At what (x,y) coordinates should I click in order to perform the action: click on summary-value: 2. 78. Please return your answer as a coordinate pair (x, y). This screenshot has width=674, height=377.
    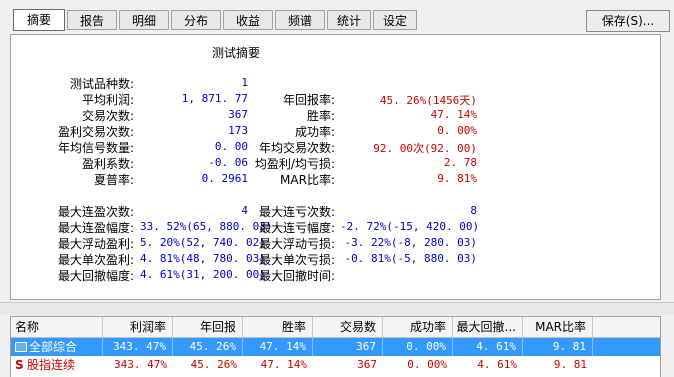
    Looking at the image, I should click on (460, 162).